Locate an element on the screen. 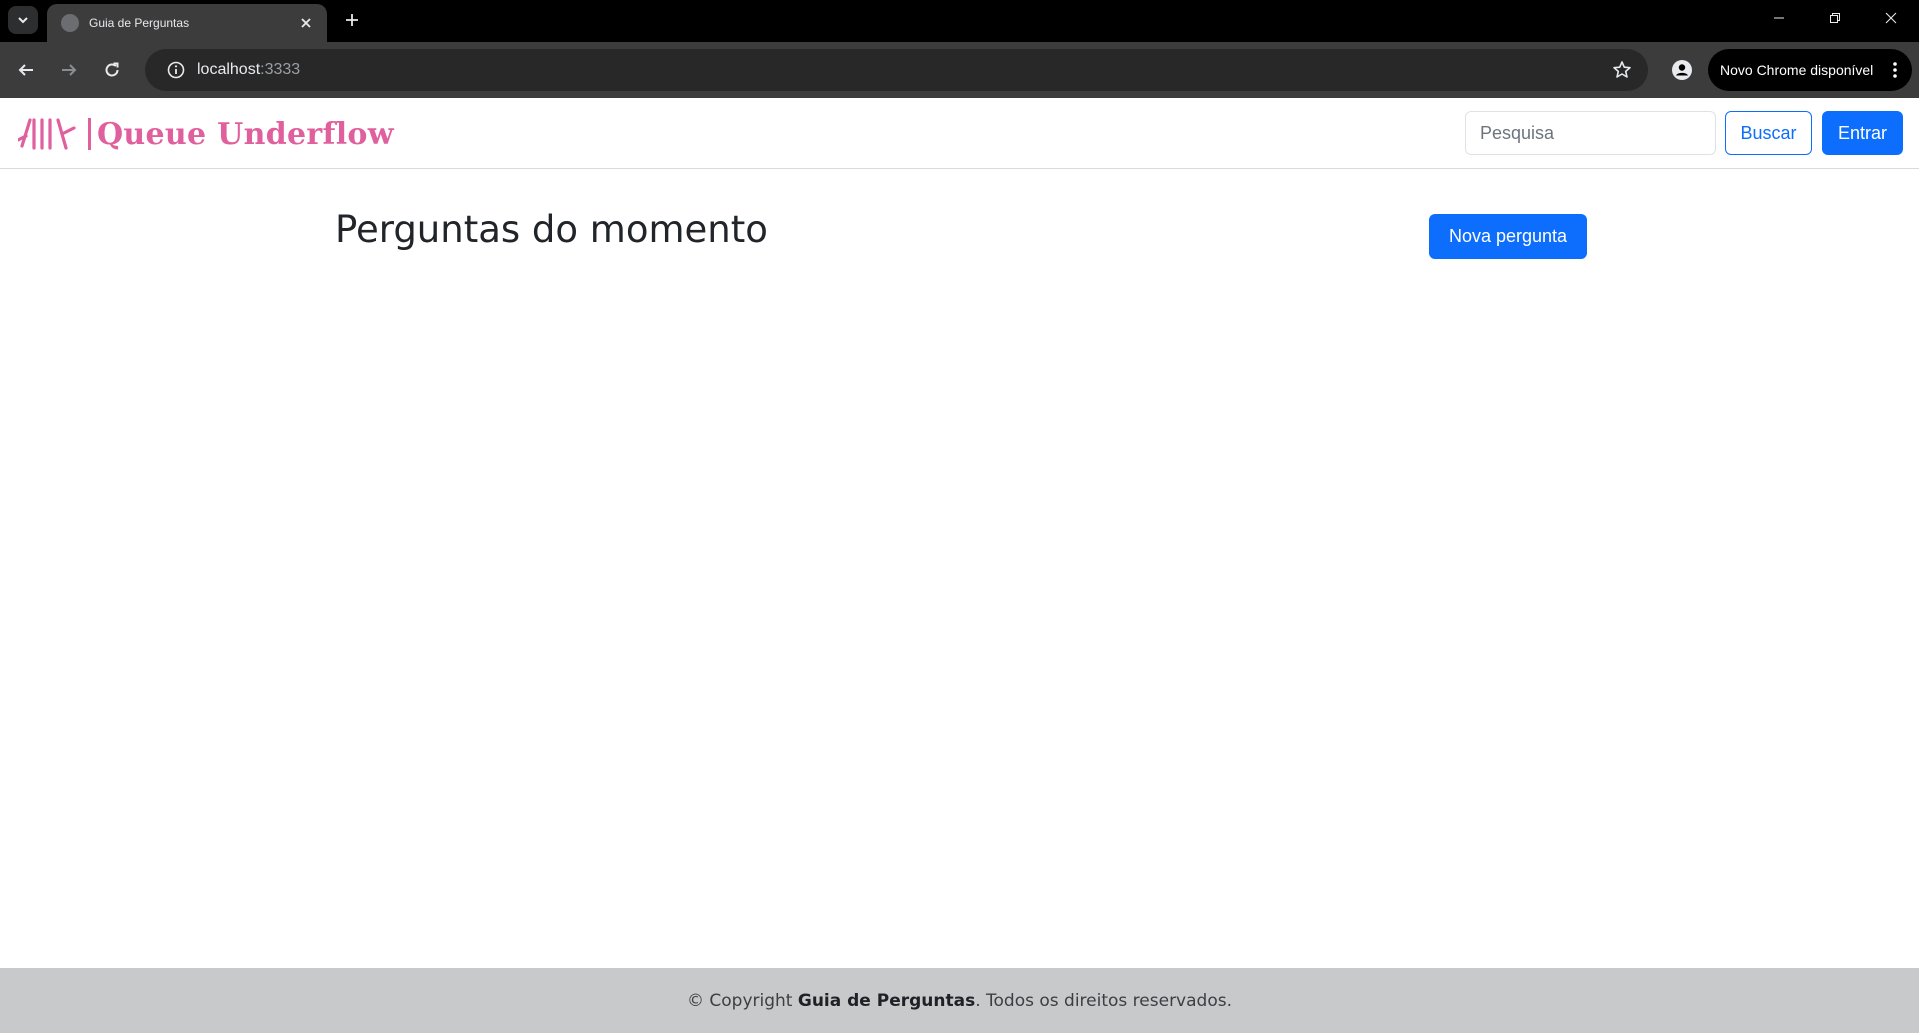 The image size is (1919, 1033). browser-tab: Guia de Perguntas is located at coordinates (187, 23).